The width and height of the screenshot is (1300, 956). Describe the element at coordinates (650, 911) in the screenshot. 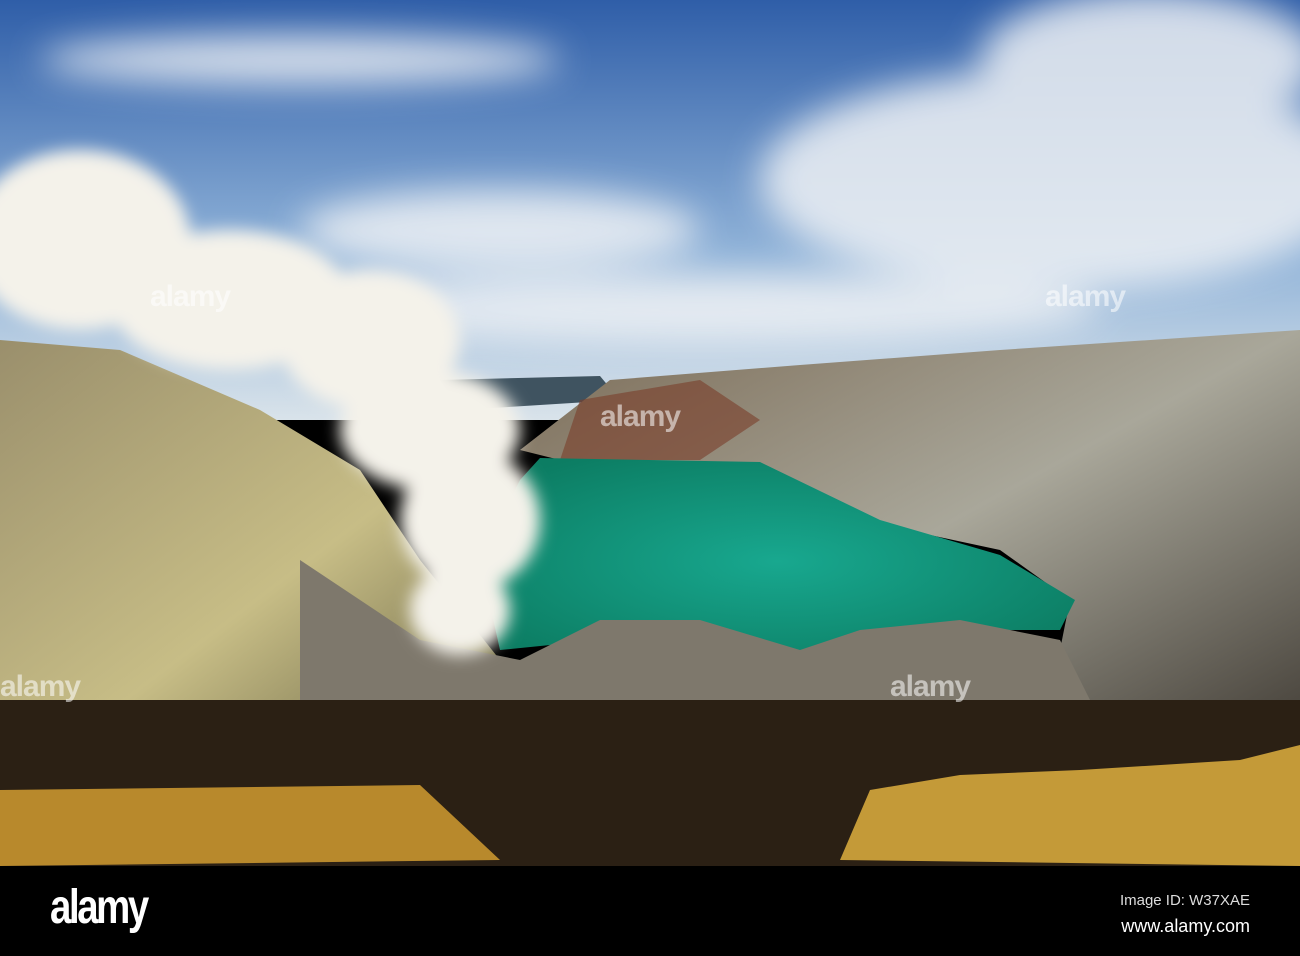

I see `footer-bar: alamy Image ID: W37XAE www.alamy.com` at that location.